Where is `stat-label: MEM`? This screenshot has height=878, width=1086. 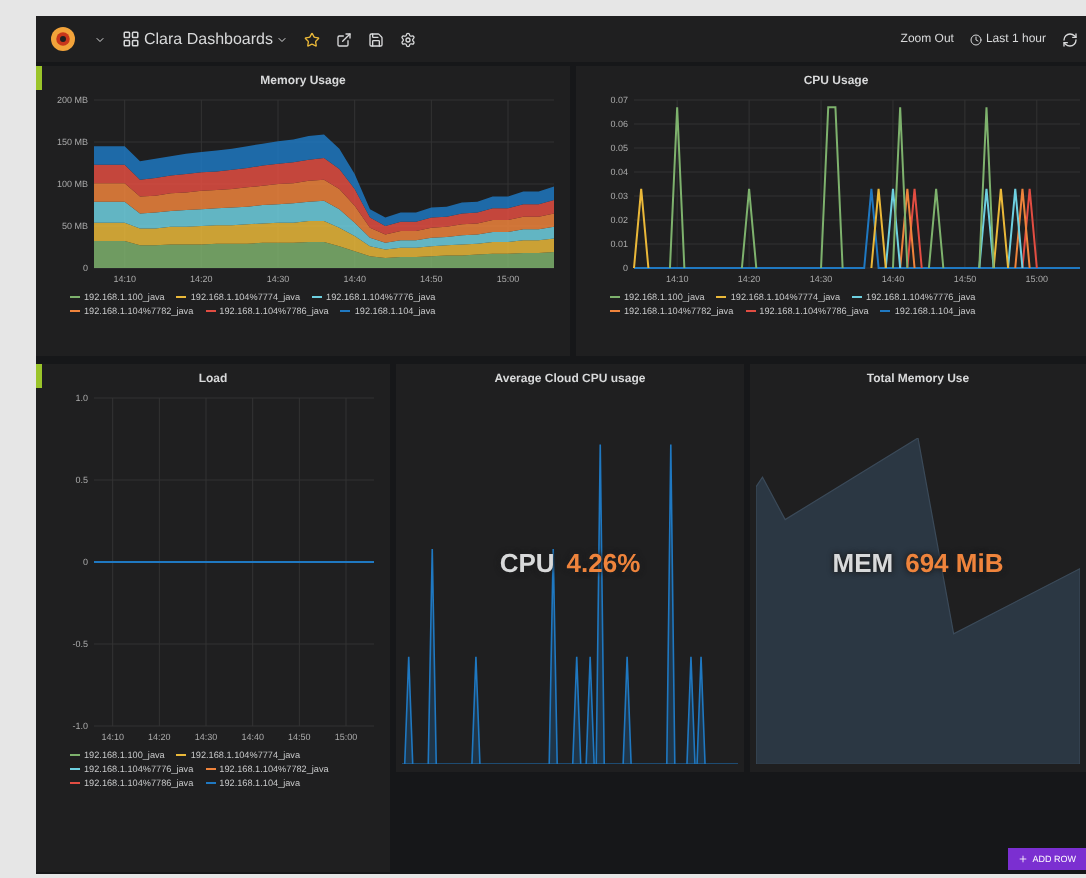
stat-label: MEM is located at coordinates (863, 562).